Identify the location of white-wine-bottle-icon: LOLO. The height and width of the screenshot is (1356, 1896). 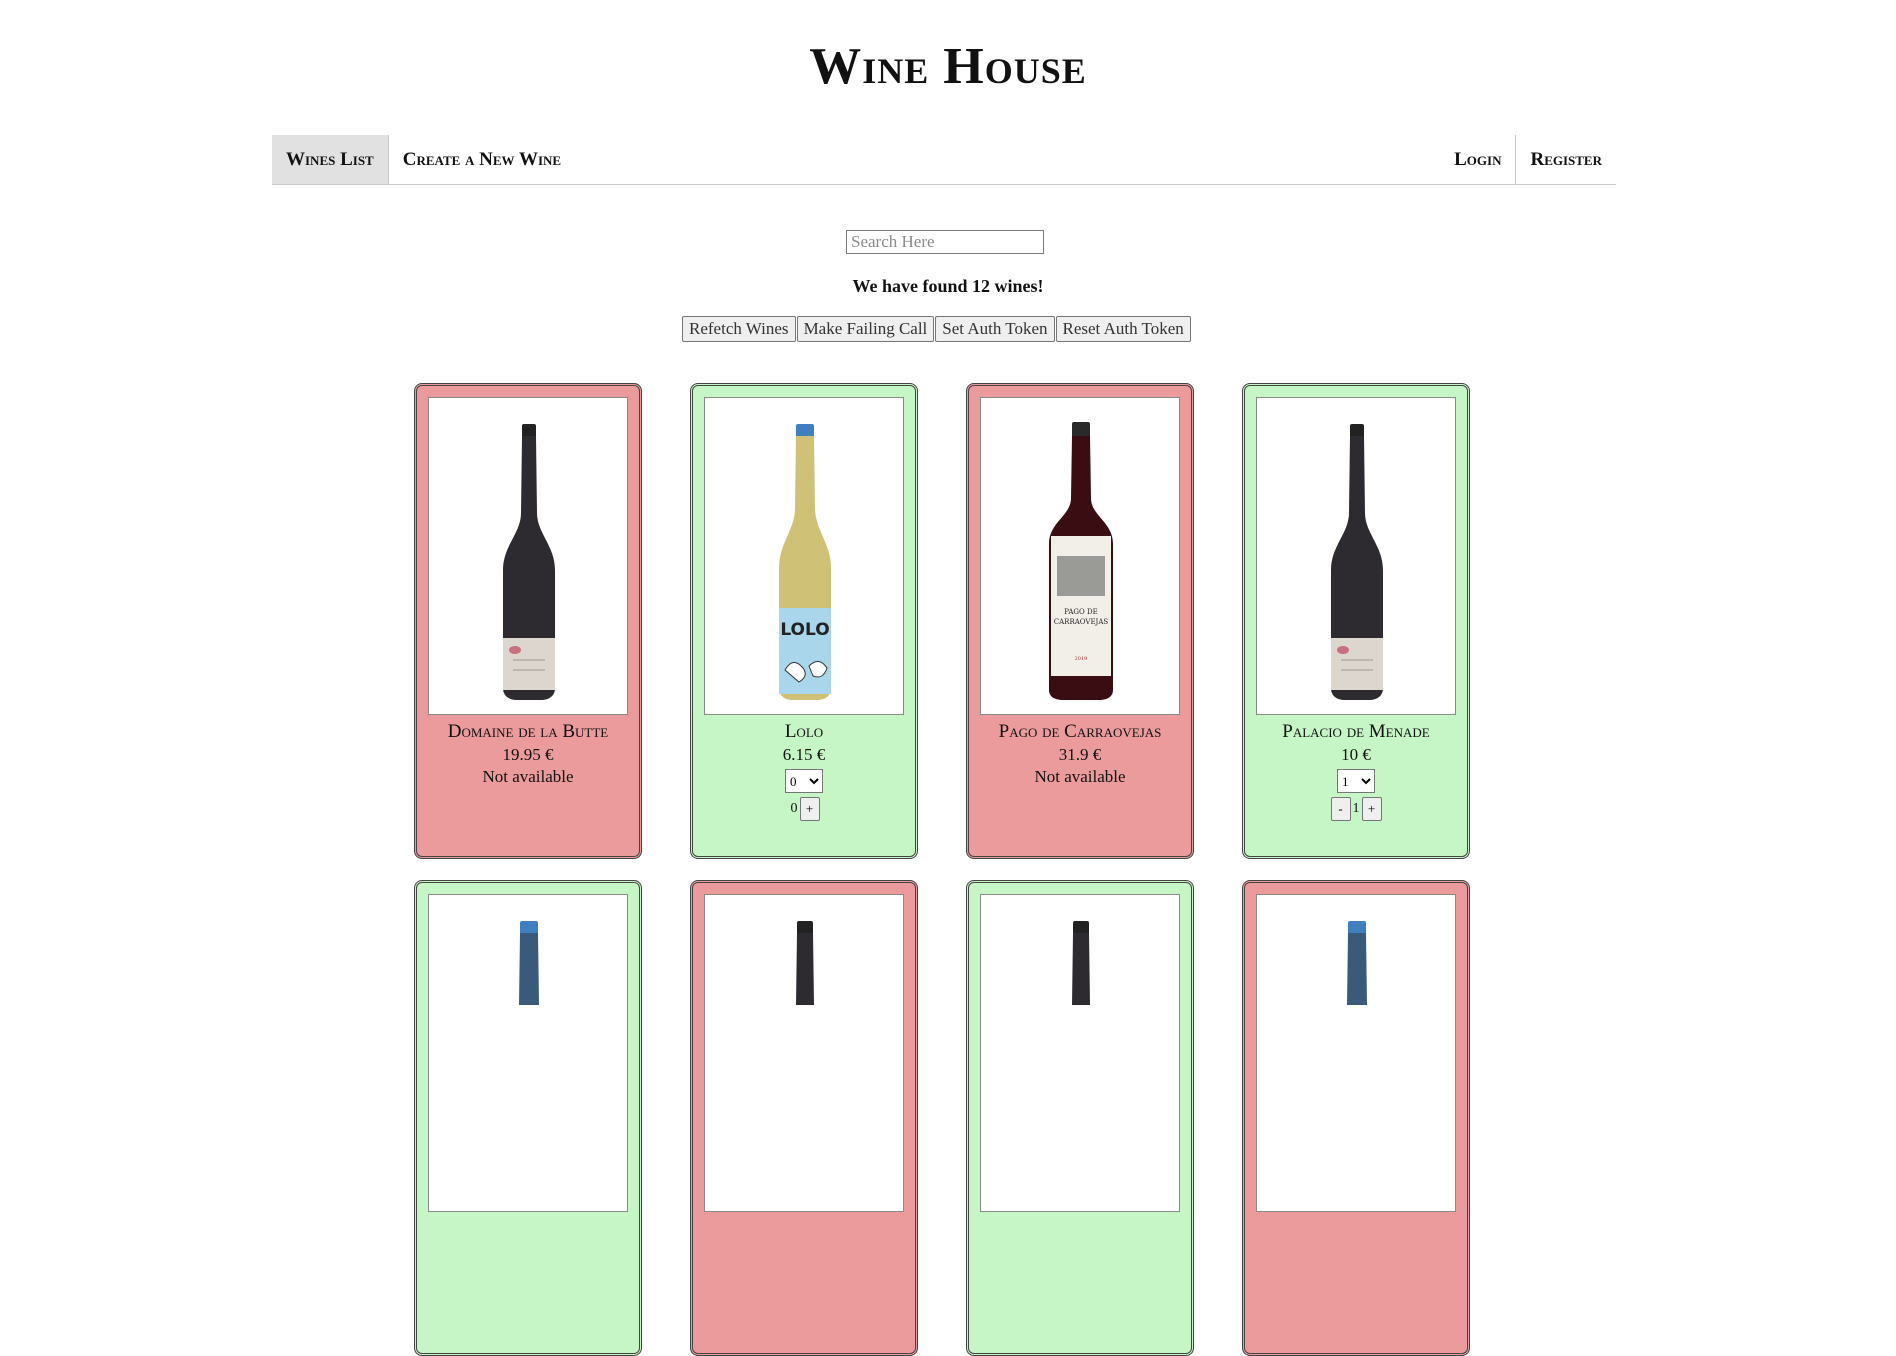
(805, 562).